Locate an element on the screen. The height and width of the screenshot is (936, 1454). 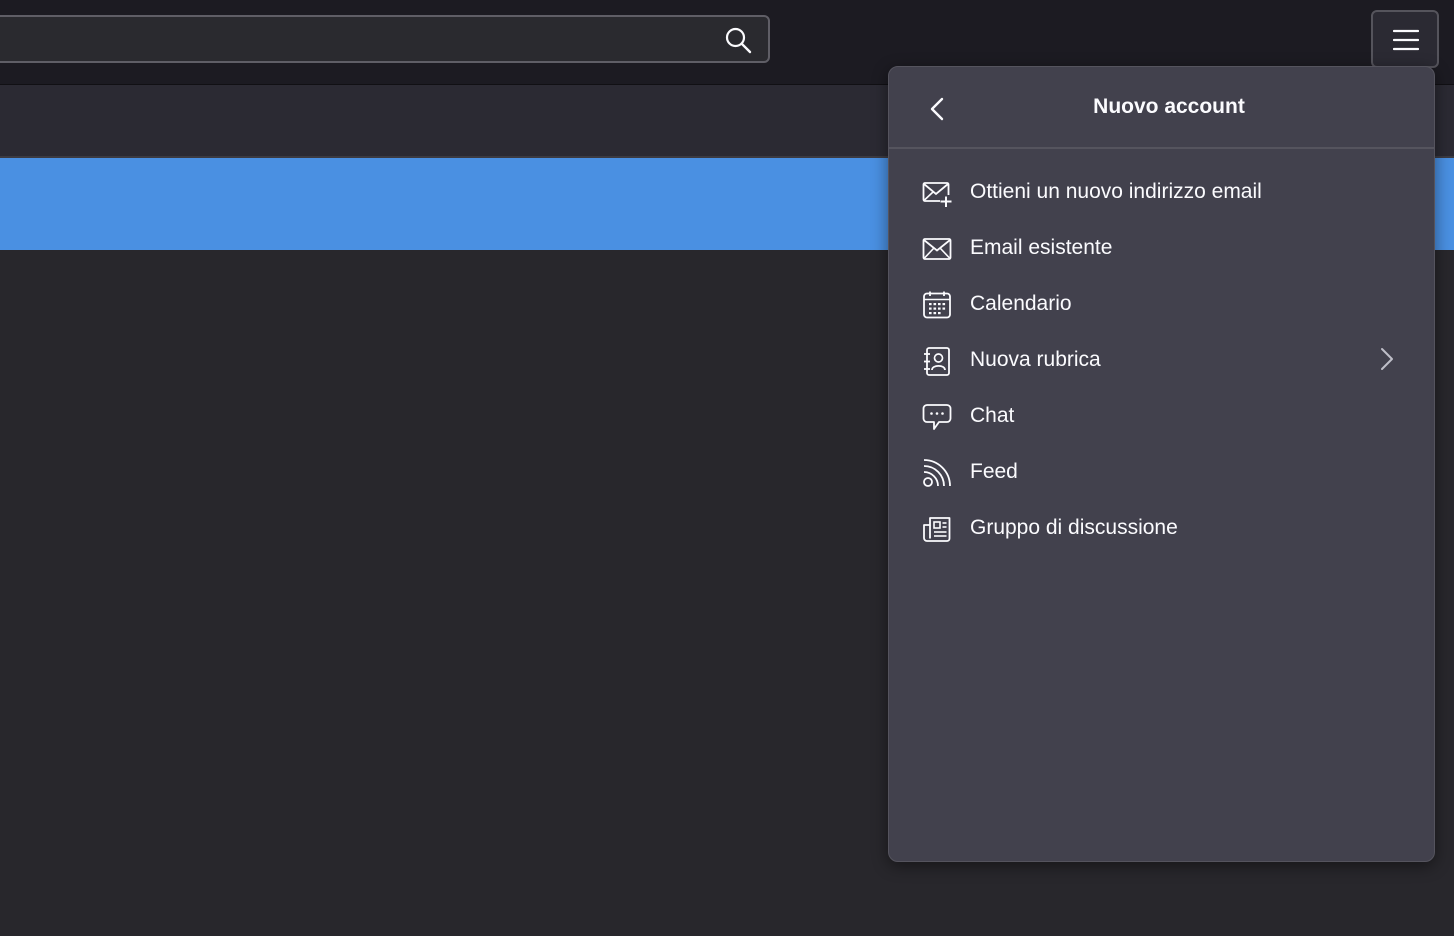
menu-item-feed: Feed is located at coordinates (1161, 472).